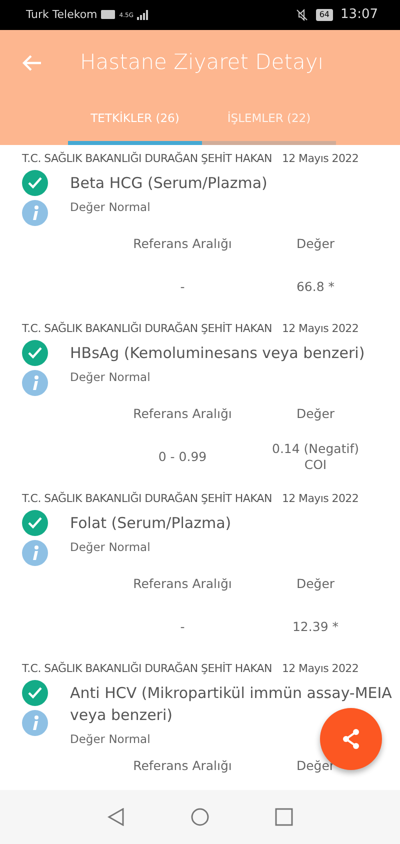 This screenshot has width=400, height=844. What do you see at coordinates (202, 62) in the screenshot?
I see `screen-title: Hastane Ziyaret Detayı` at bounding box center [202, 62].